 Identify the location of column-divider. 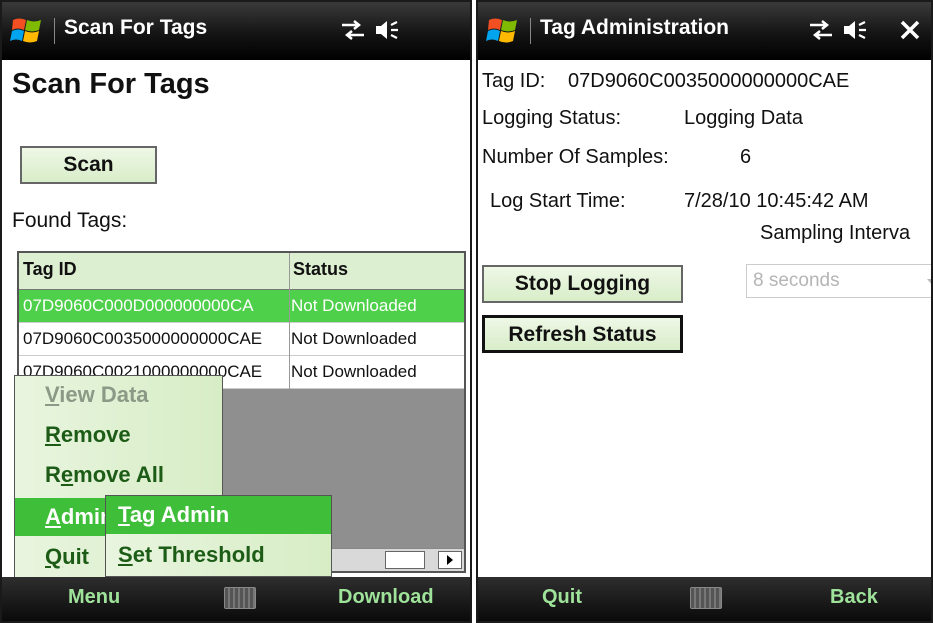
(289, 321).